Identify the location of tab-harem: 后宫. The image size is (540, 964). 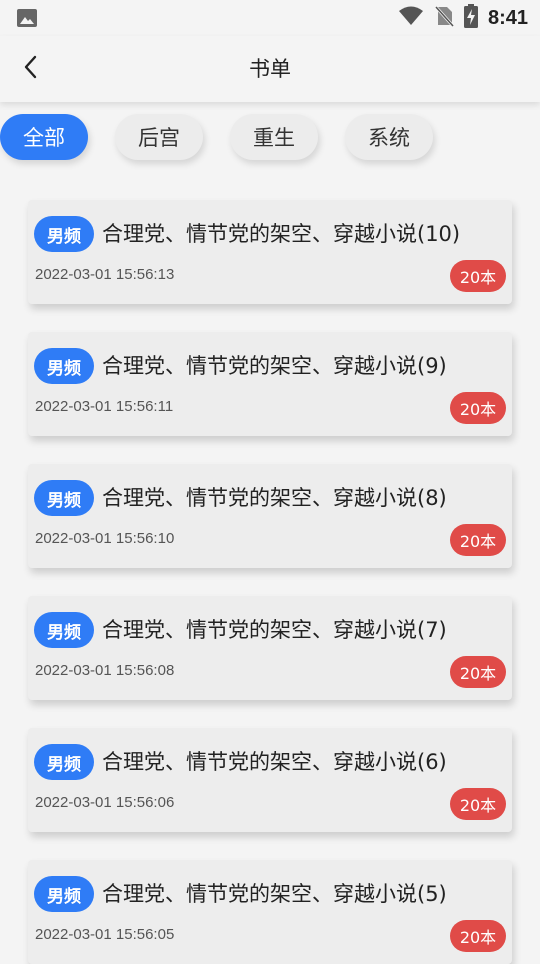
(159, 137).